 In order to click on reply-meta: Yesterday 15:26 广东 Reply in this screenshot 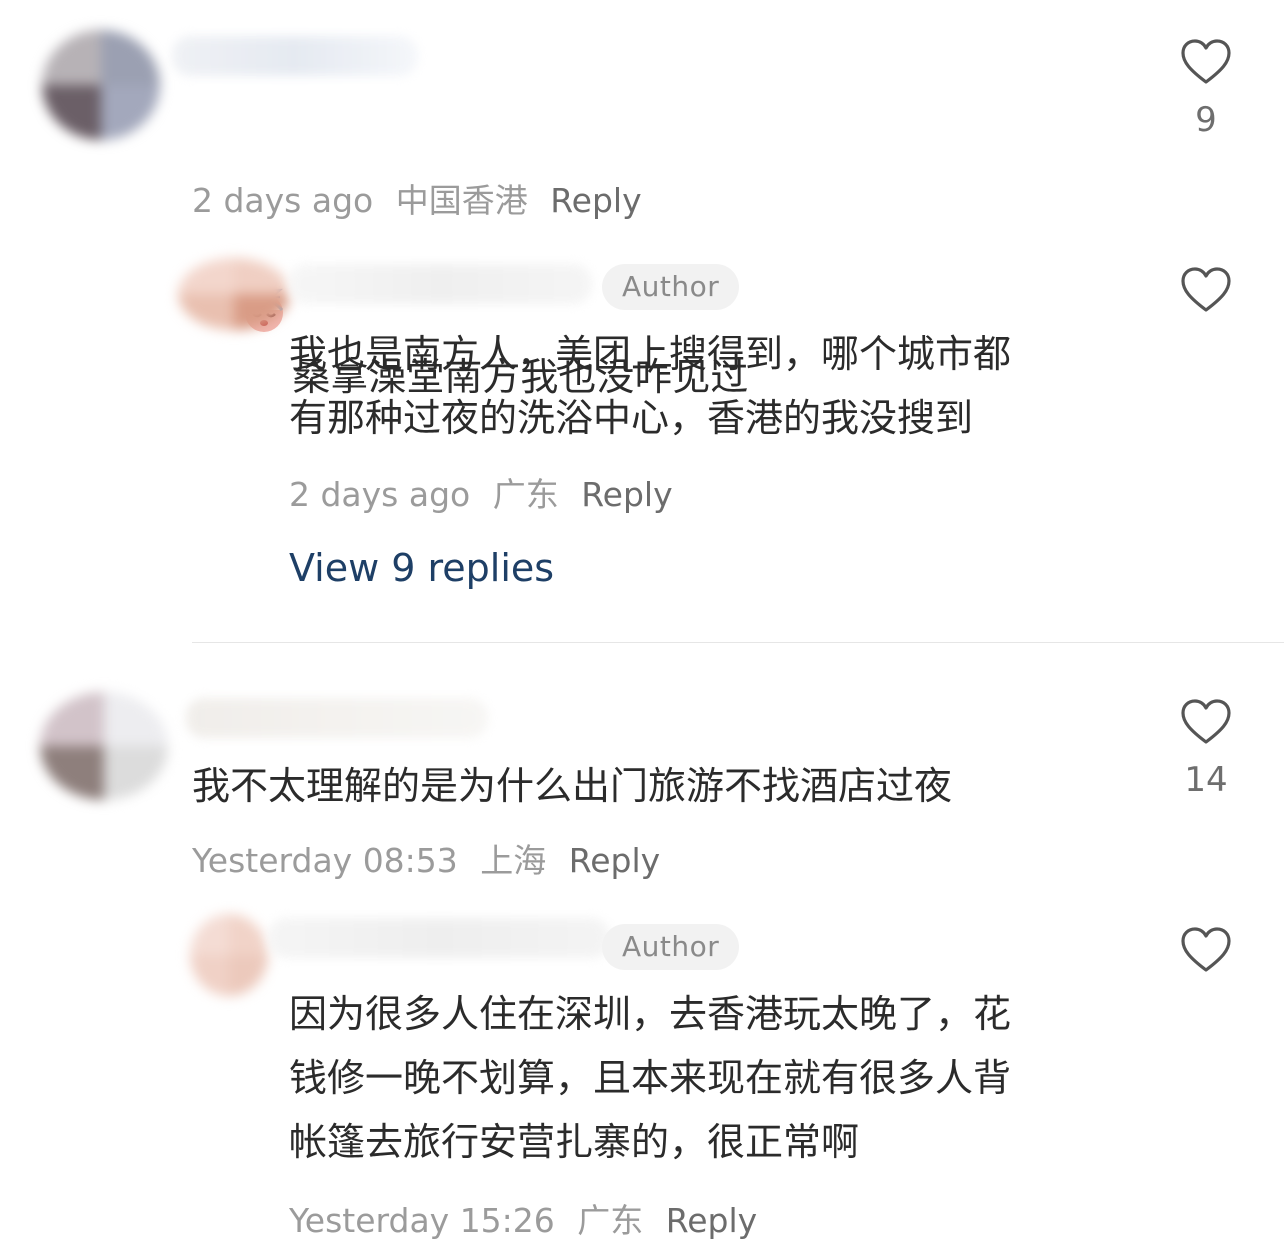, I will do `click(523, 1218)`.